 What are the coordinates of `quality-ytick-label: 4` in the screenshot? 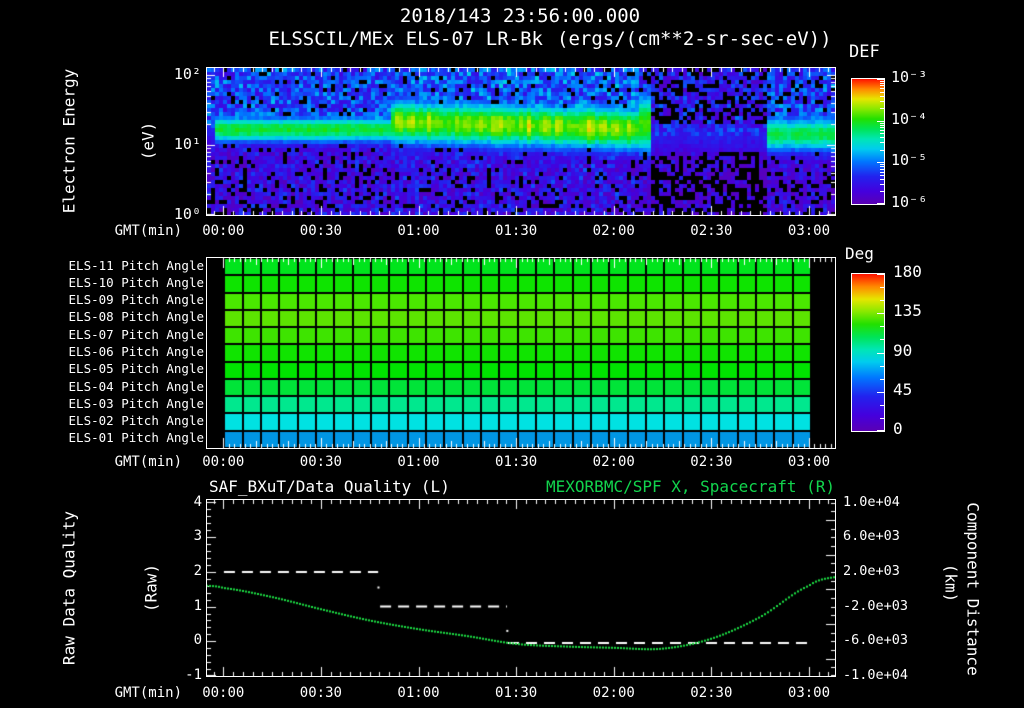 It's located at (197, 501).